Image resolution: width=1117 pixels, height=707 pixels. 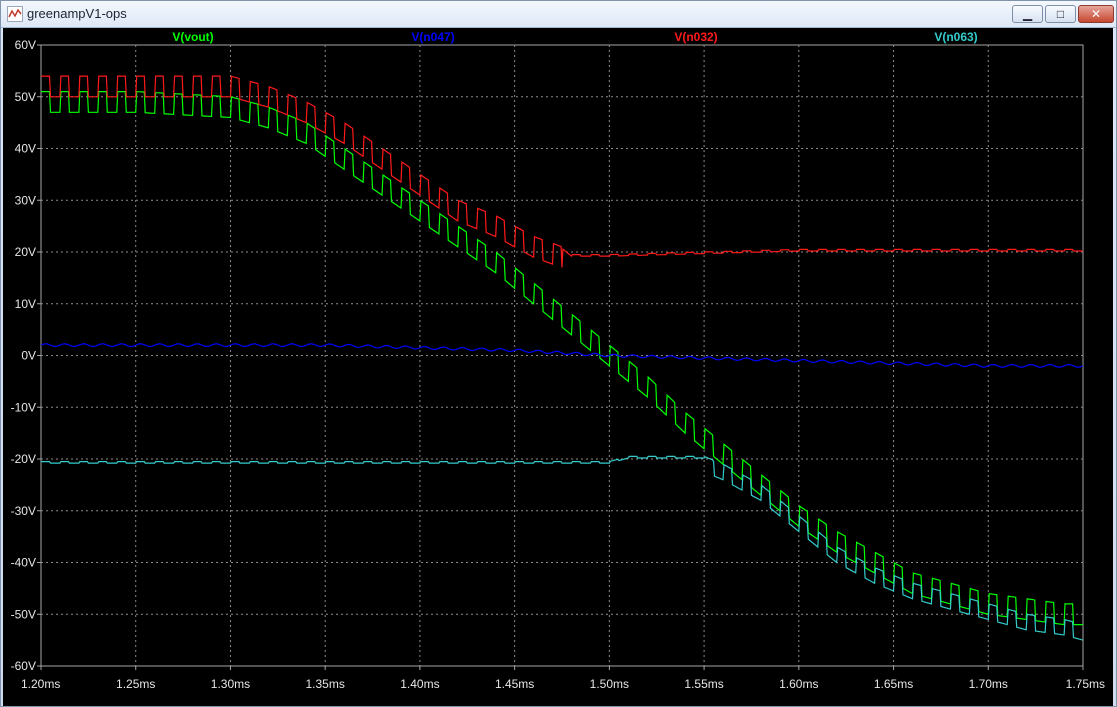 What do you see at coordinates (432, 37) in the screenshot?
I see `trace-label: V(n047)` at bounding box center [432, 37].